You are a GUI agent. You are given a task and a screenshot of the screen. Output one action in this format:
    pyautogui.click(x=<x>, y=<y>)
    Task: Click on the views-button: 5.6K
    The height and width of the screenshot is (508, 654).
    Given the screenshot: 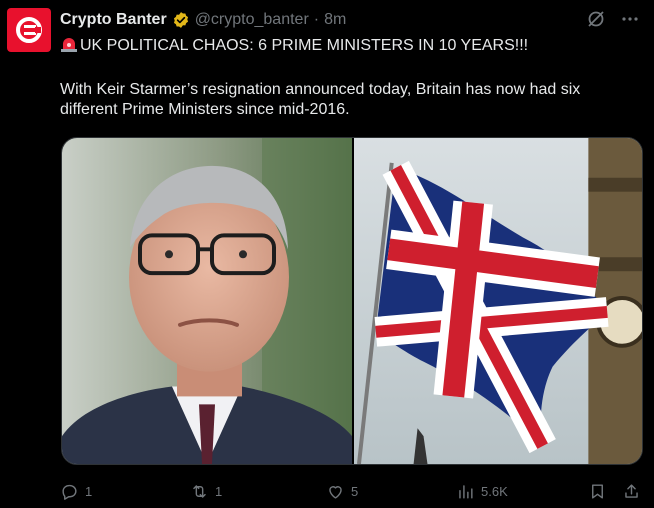 What is the action you would take?
    pyautogui.click(x=482, y=491)
    